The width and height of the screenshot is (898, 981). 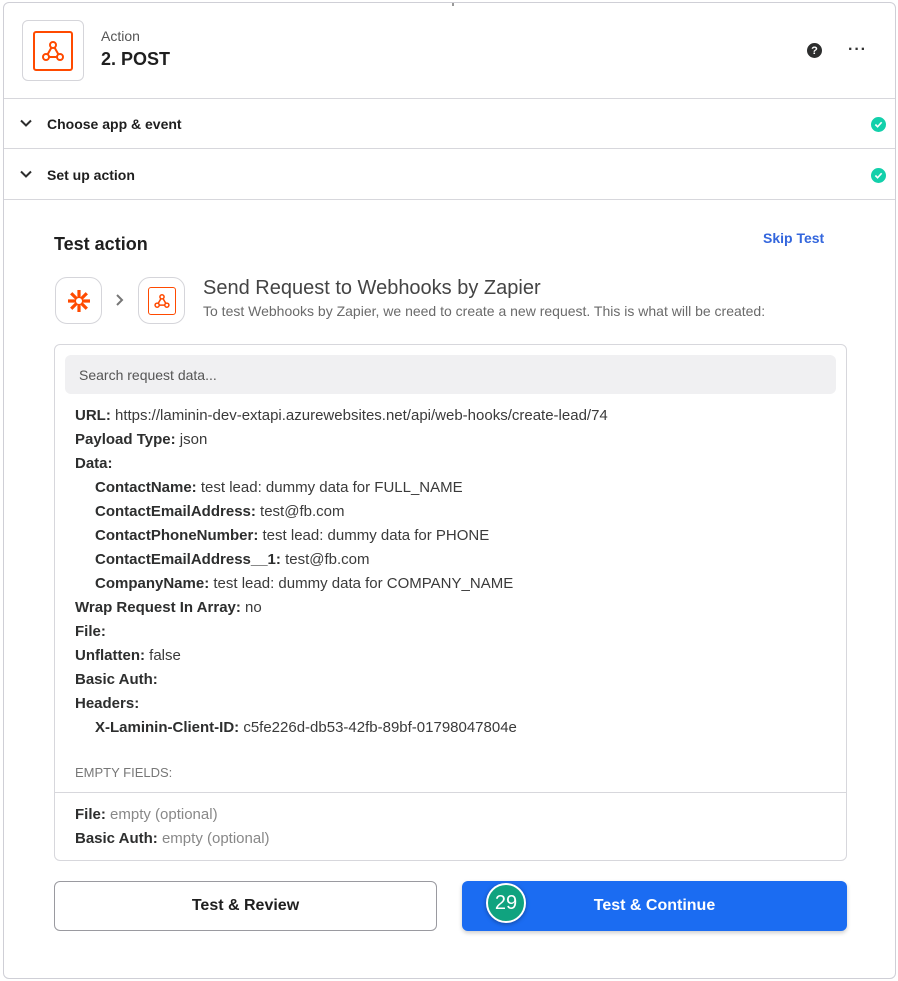 What do you see at coordinates (146, 814) in the screenshot?
I see `empty-field-row: File: empty (optional)` at bounding box center [146, 814].